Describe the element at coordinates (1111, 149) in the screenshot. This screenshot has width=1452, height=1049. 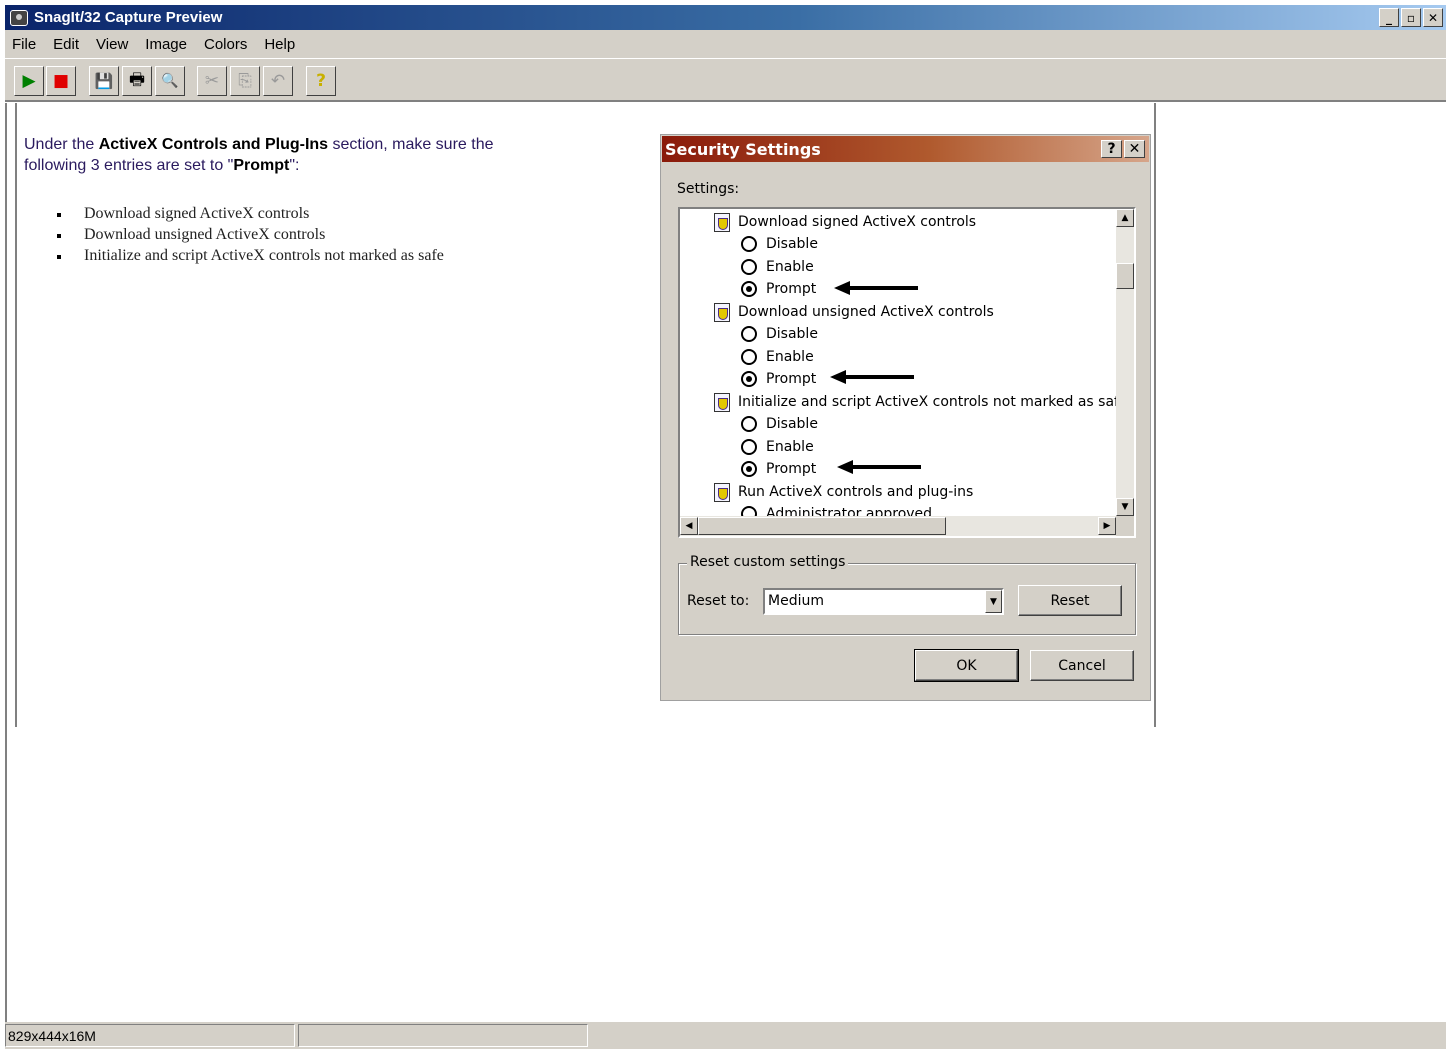
I see `dialog-help-button: ?` at that location.